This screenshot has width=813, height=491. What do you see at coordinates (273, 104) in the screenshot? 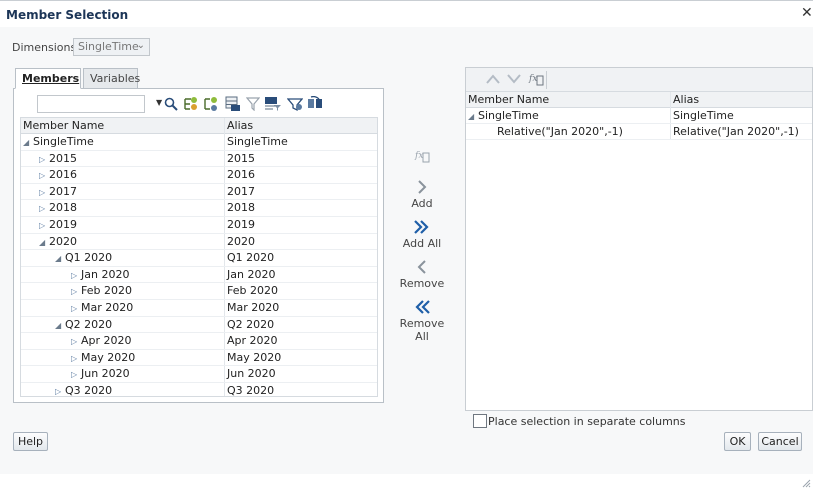
I see `xyz-filter-icon` at bounding box center [273, 104].